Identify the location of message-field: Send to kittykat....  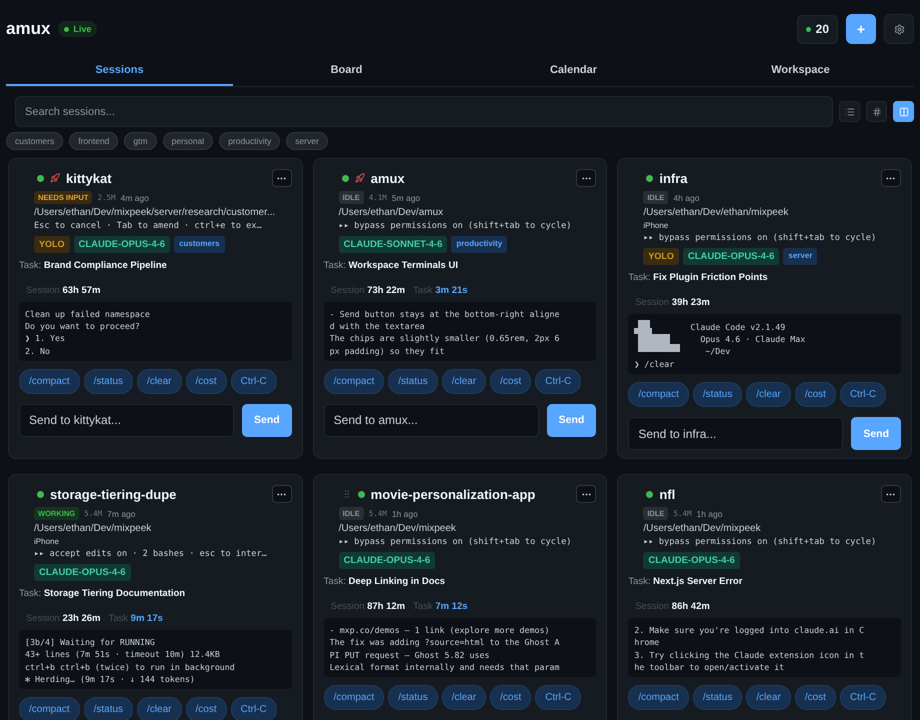
(126, 420).